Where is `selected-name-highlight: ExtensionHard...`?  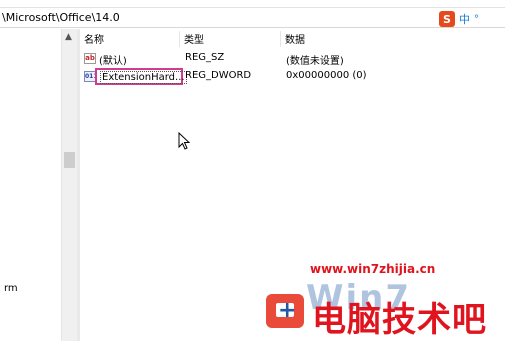
selected-name-highlight: ExtensionHard... is located at coordinates (141, 76).